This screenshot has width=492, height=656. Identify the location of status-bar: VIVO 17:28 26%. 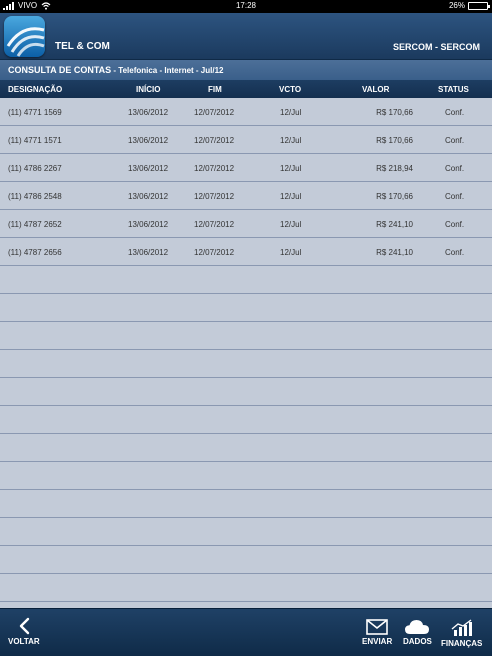
(246, 6).